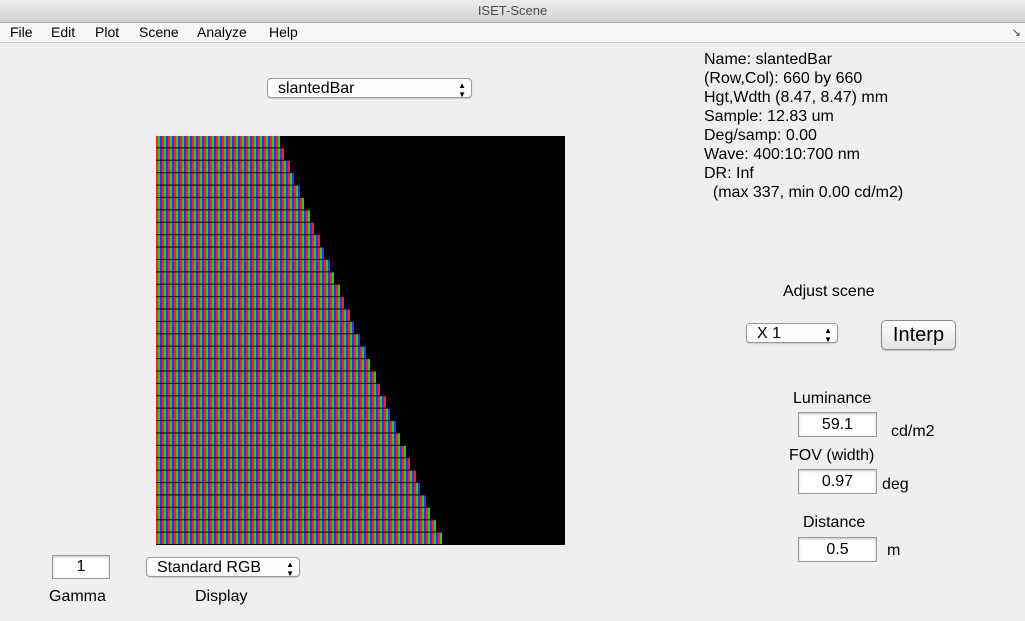  Describe the element at coordinates (316, 88) in the screenshot. I see `scene-select-value: slantedBar` at that location.